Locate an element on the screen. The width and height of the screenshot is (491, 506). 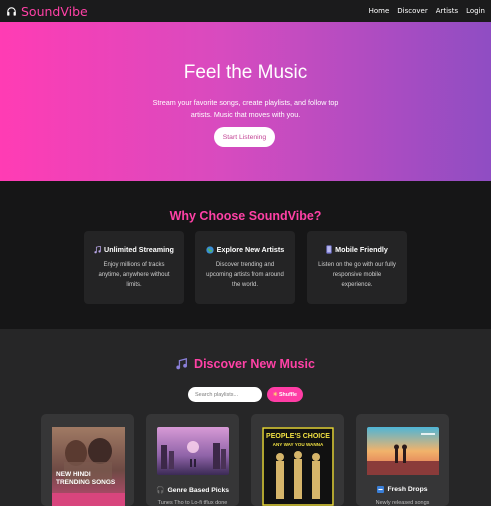
shuffle-label: Shuffle is located at coordinates (287, 394).